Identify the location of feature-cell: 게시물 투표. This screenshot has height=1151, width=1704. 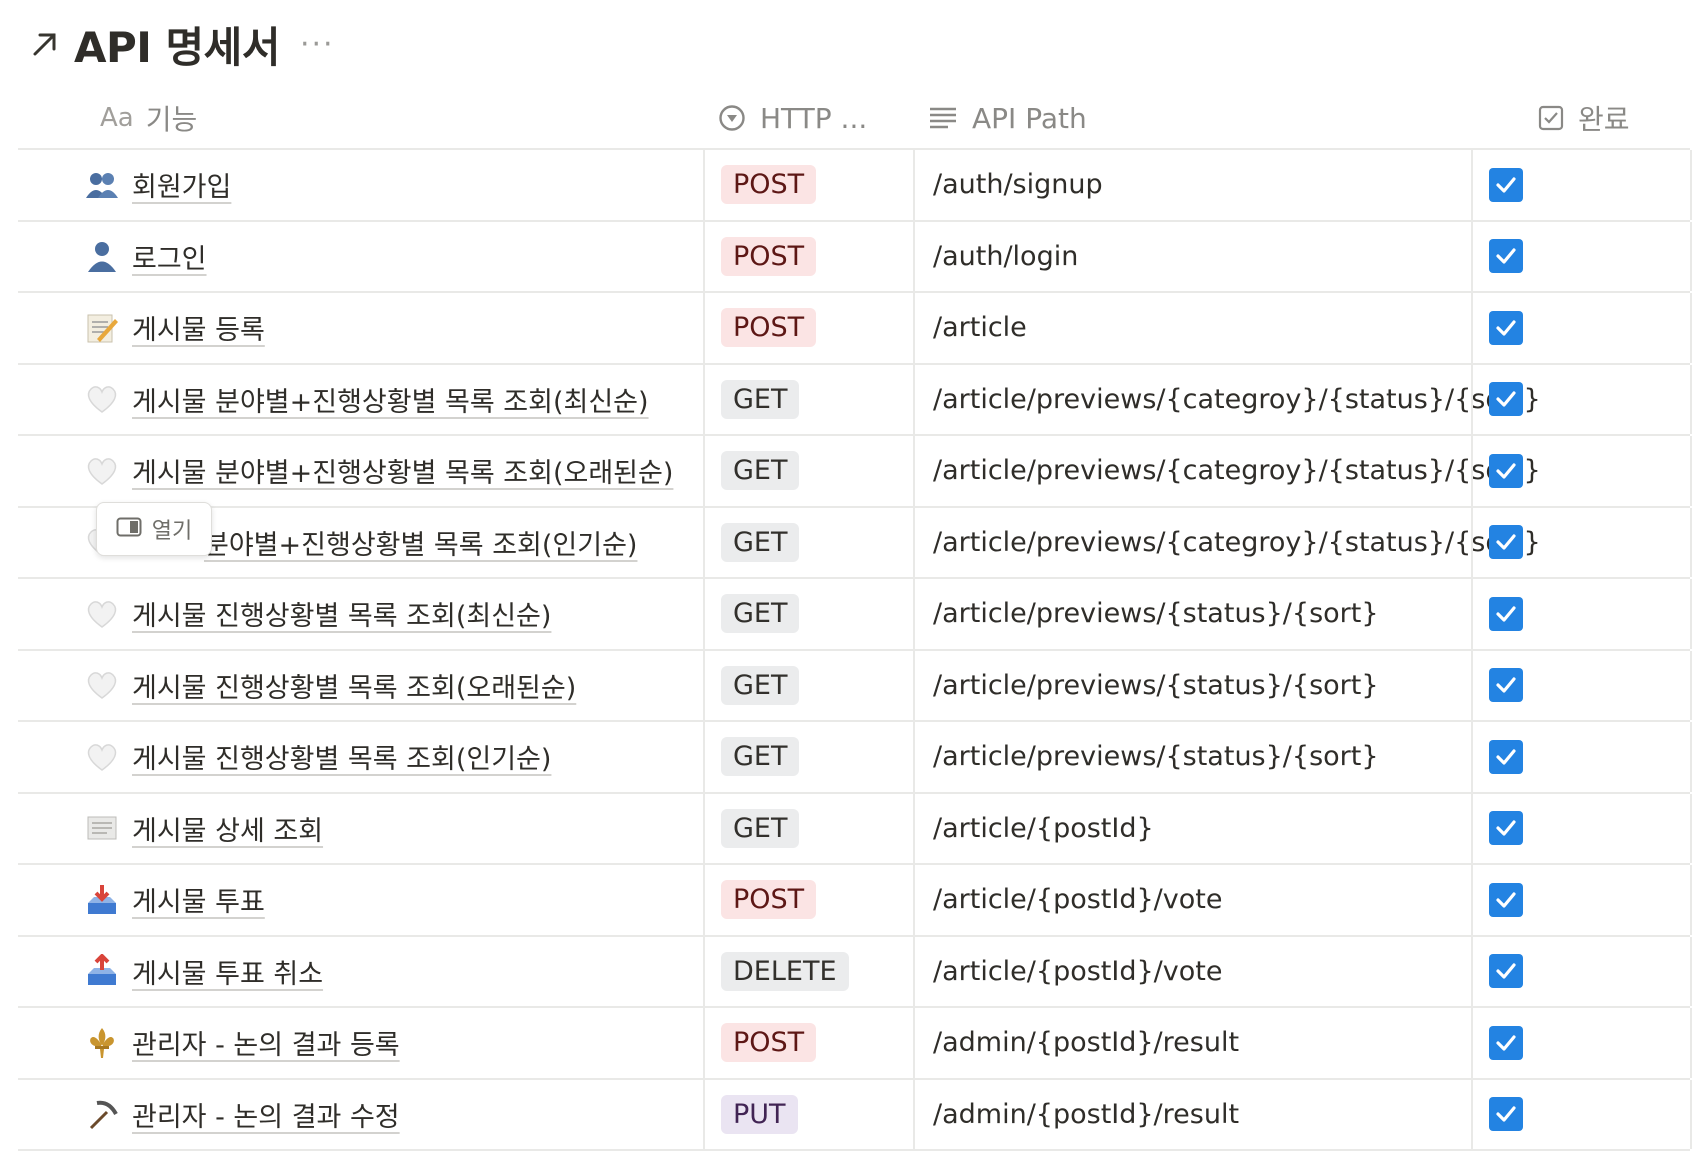
(359, 900).